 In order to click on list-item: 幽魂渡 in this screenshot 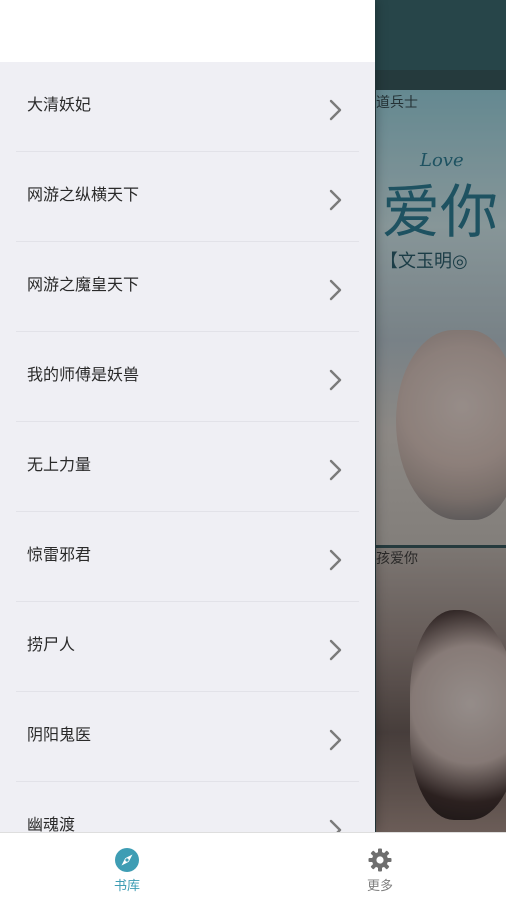, I will do `click(187, 807)`.